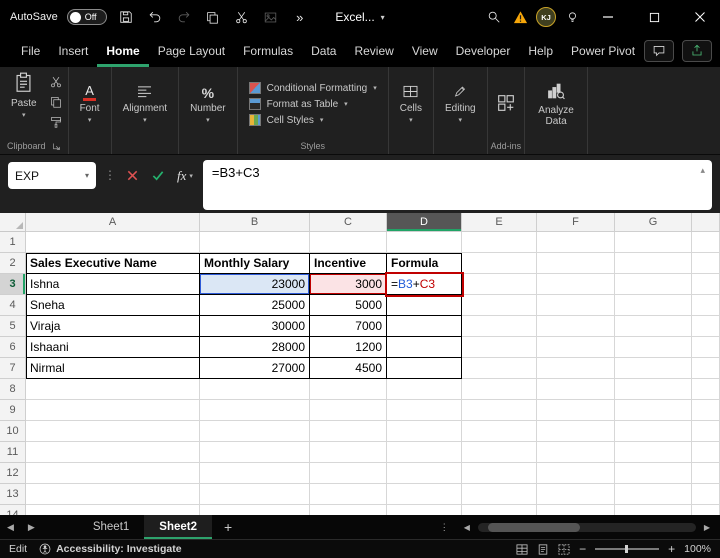 The height and width of the screenshot is (558, 720). What do you see at coordinates (576, 242) in the screenshot?
I see `cell-f1` at bounding box center [576, 242].